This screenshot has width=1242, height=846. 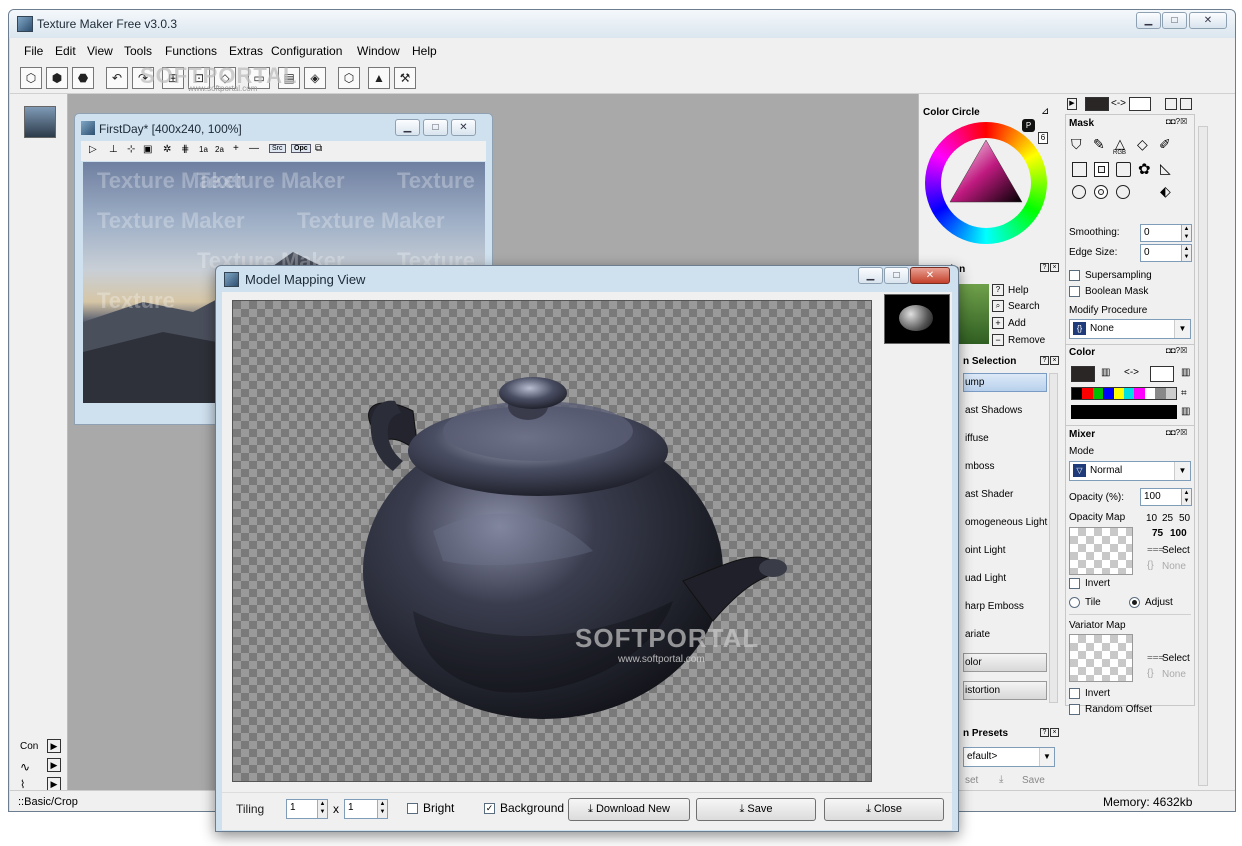 I want to click on mask-rect-hollow-icon, so click(x=1101, y=169).